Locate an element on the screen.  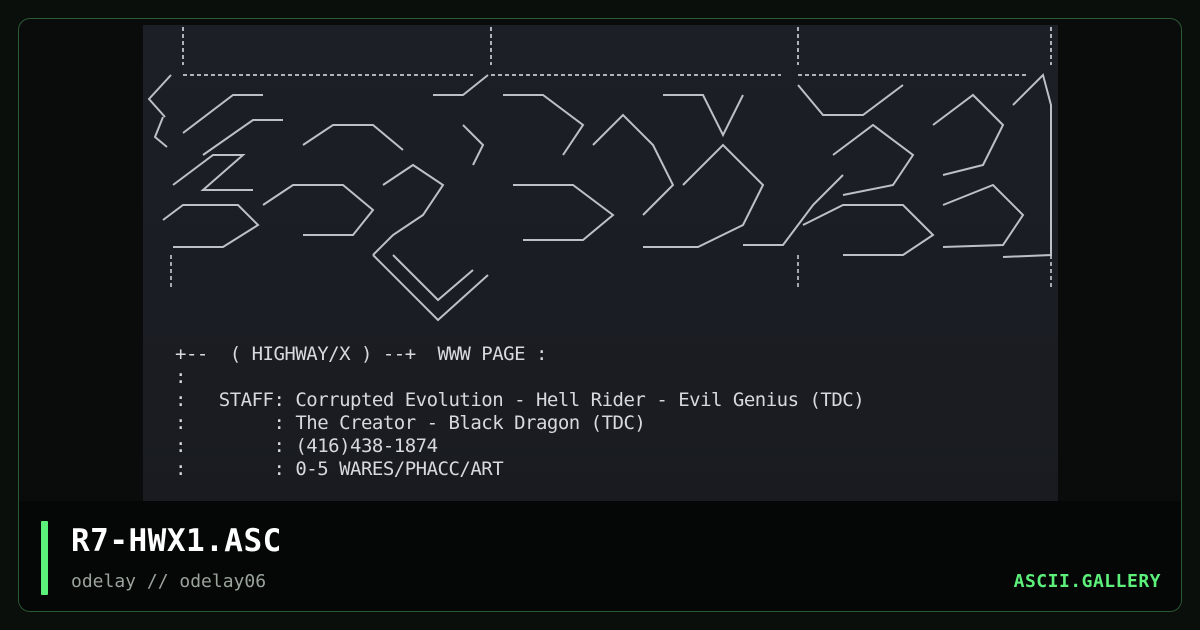
ascii-line-2: : is located at coordinates (180, 377).